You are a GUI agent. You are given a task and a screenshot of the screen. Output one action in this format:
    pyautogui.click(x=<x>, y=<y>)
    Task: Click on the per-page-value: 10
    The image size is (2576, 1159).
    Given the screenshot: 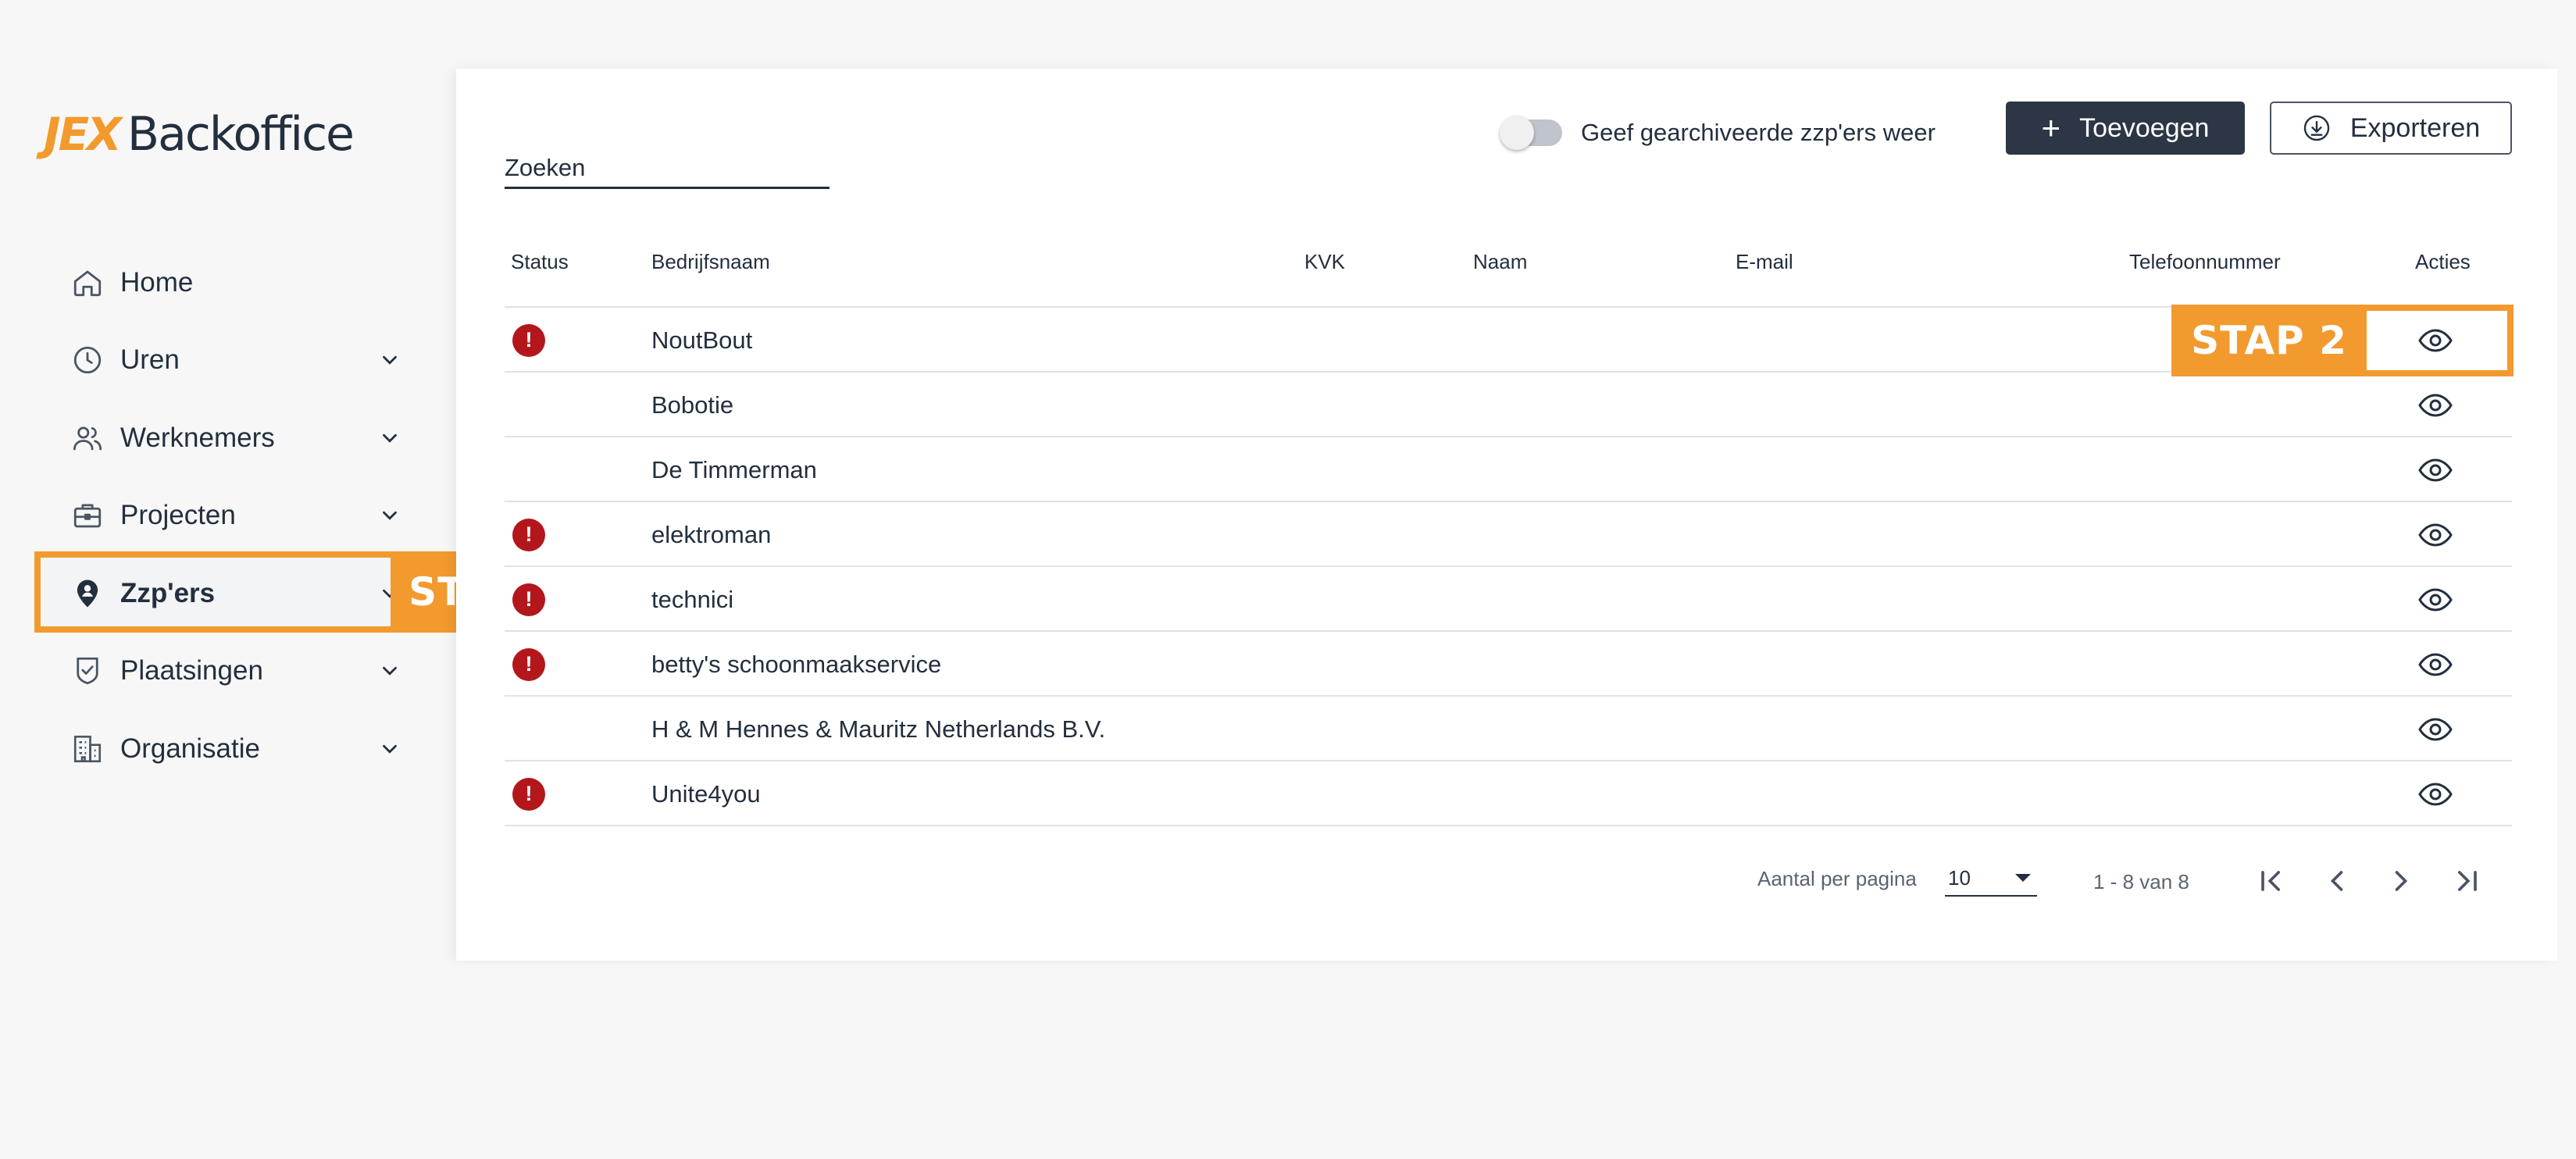 What is the action you would take?
    pyautogui.click(x=1959, y=878)
    